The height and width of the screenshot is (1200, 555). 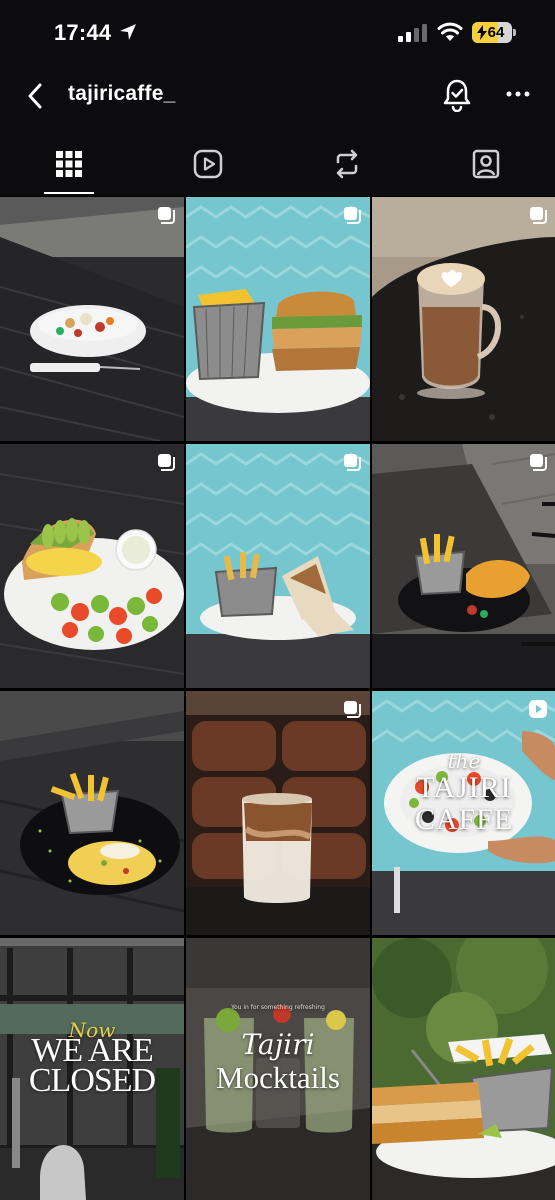 What do you see at coordinates (457, 95) in the screenshot?
I see `notification-bell-icon` at bounding box center [457, 95].